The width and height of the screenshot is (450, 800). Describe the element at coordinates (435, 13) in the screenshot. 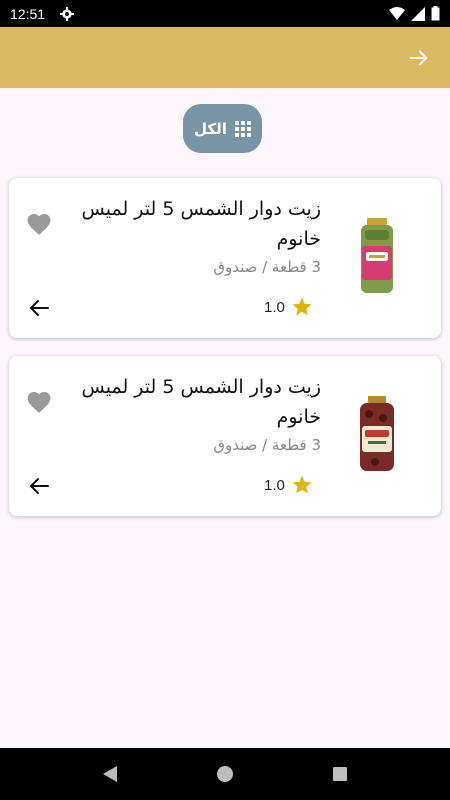

I see `battery-icon` at that location.